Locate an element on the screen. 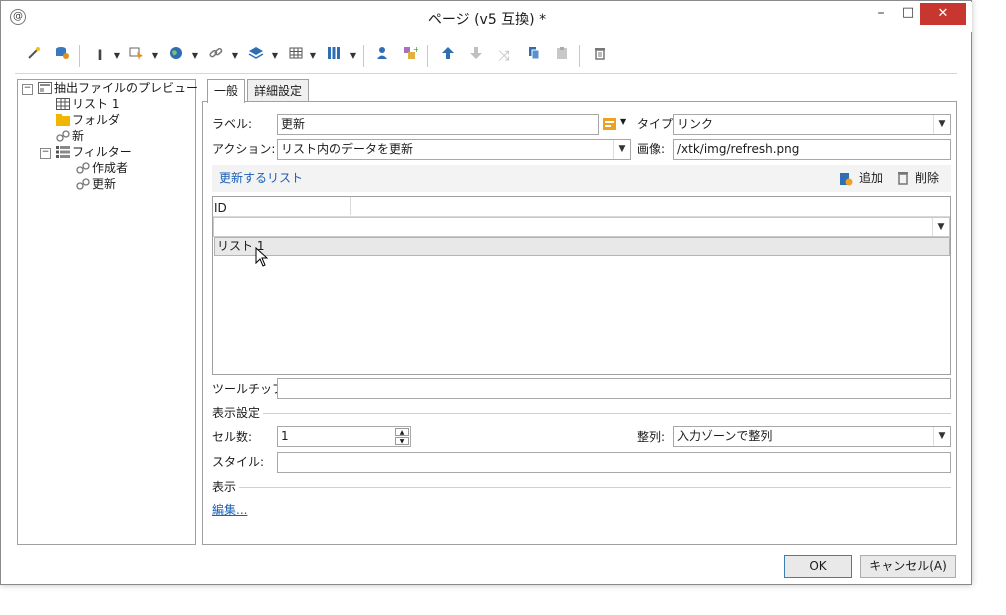 This screenshot has height=615, width=1006. action-select: リスト内のデータを更新 ▼ is located at coordinates (454, 149).